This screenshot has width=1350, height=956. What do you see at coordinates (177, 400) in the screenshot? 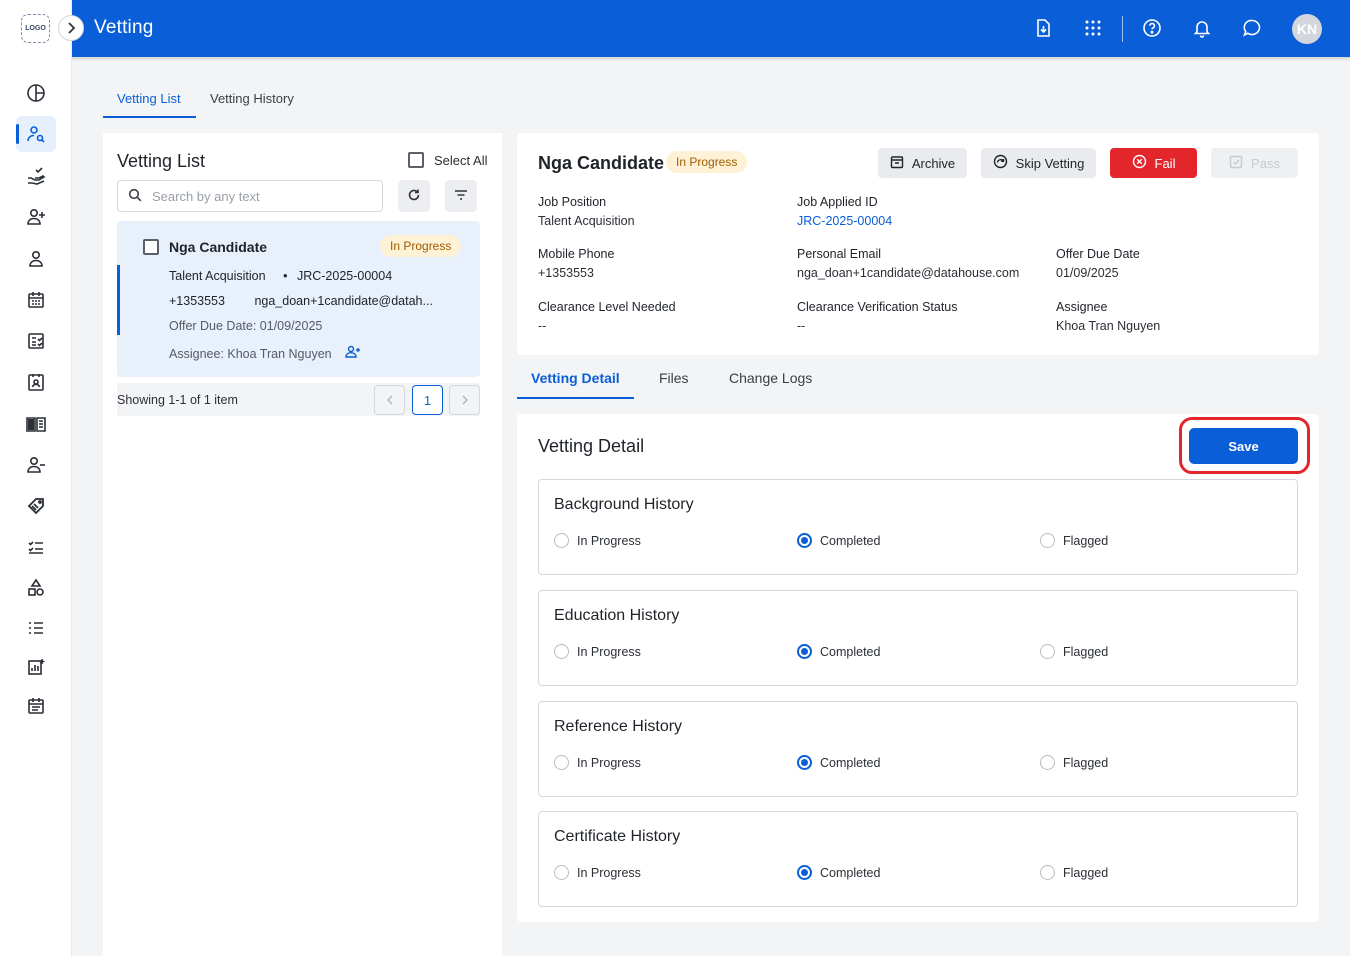
I see `pagination-summary: Showing 1-1 of 1 item` at bounding box center [177, 400].